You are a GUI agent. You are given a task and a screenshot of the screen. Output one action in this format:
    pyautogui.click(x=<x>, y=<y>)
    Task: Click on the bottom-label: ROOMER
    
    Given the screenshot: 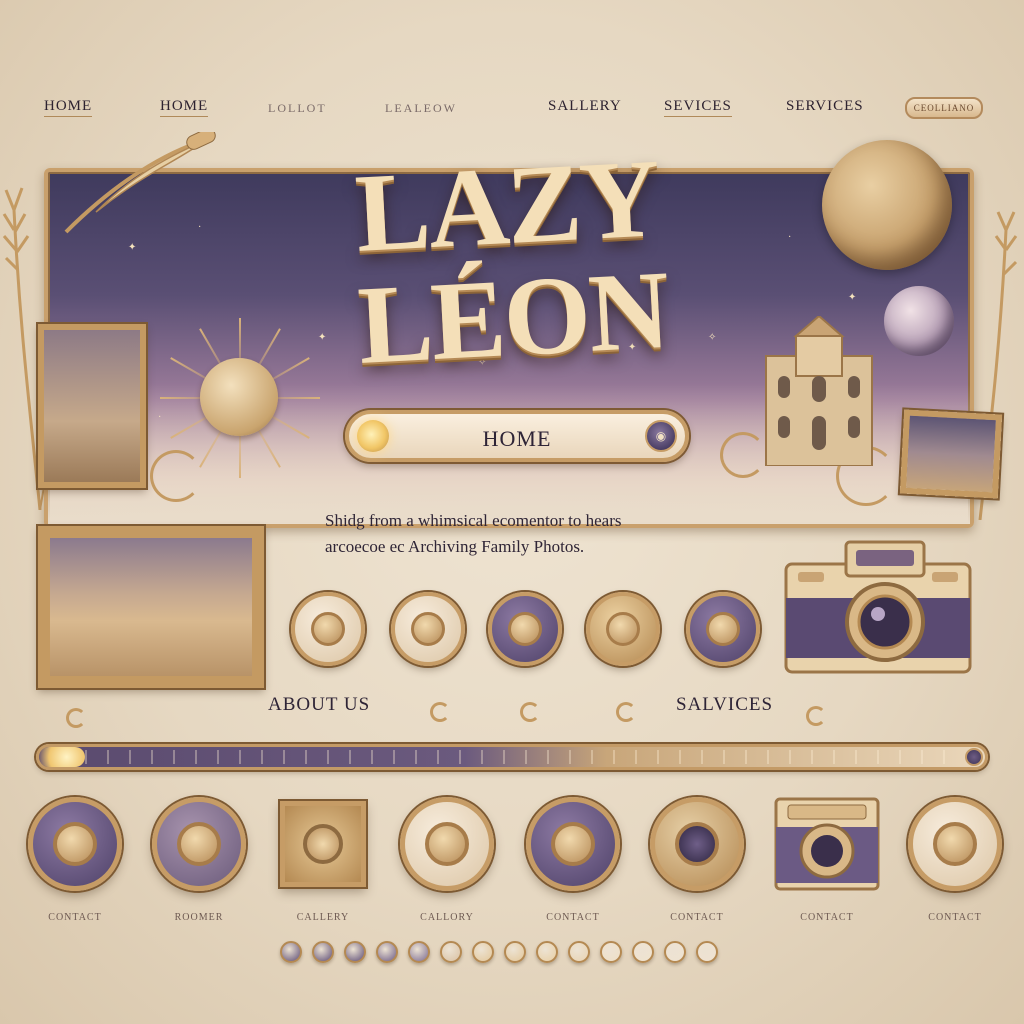 What is the action you would take?
    pyautogui.click(x=199, y=917)
    